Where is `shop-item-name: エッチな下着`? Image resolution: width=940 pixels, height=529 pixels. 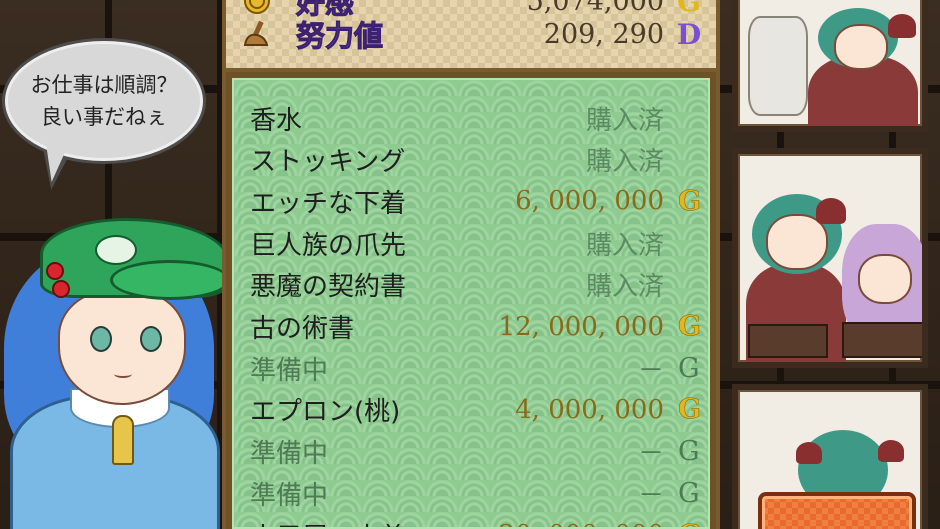
shop-item-name: エッチな下着 is located at coordinates (328, 203).